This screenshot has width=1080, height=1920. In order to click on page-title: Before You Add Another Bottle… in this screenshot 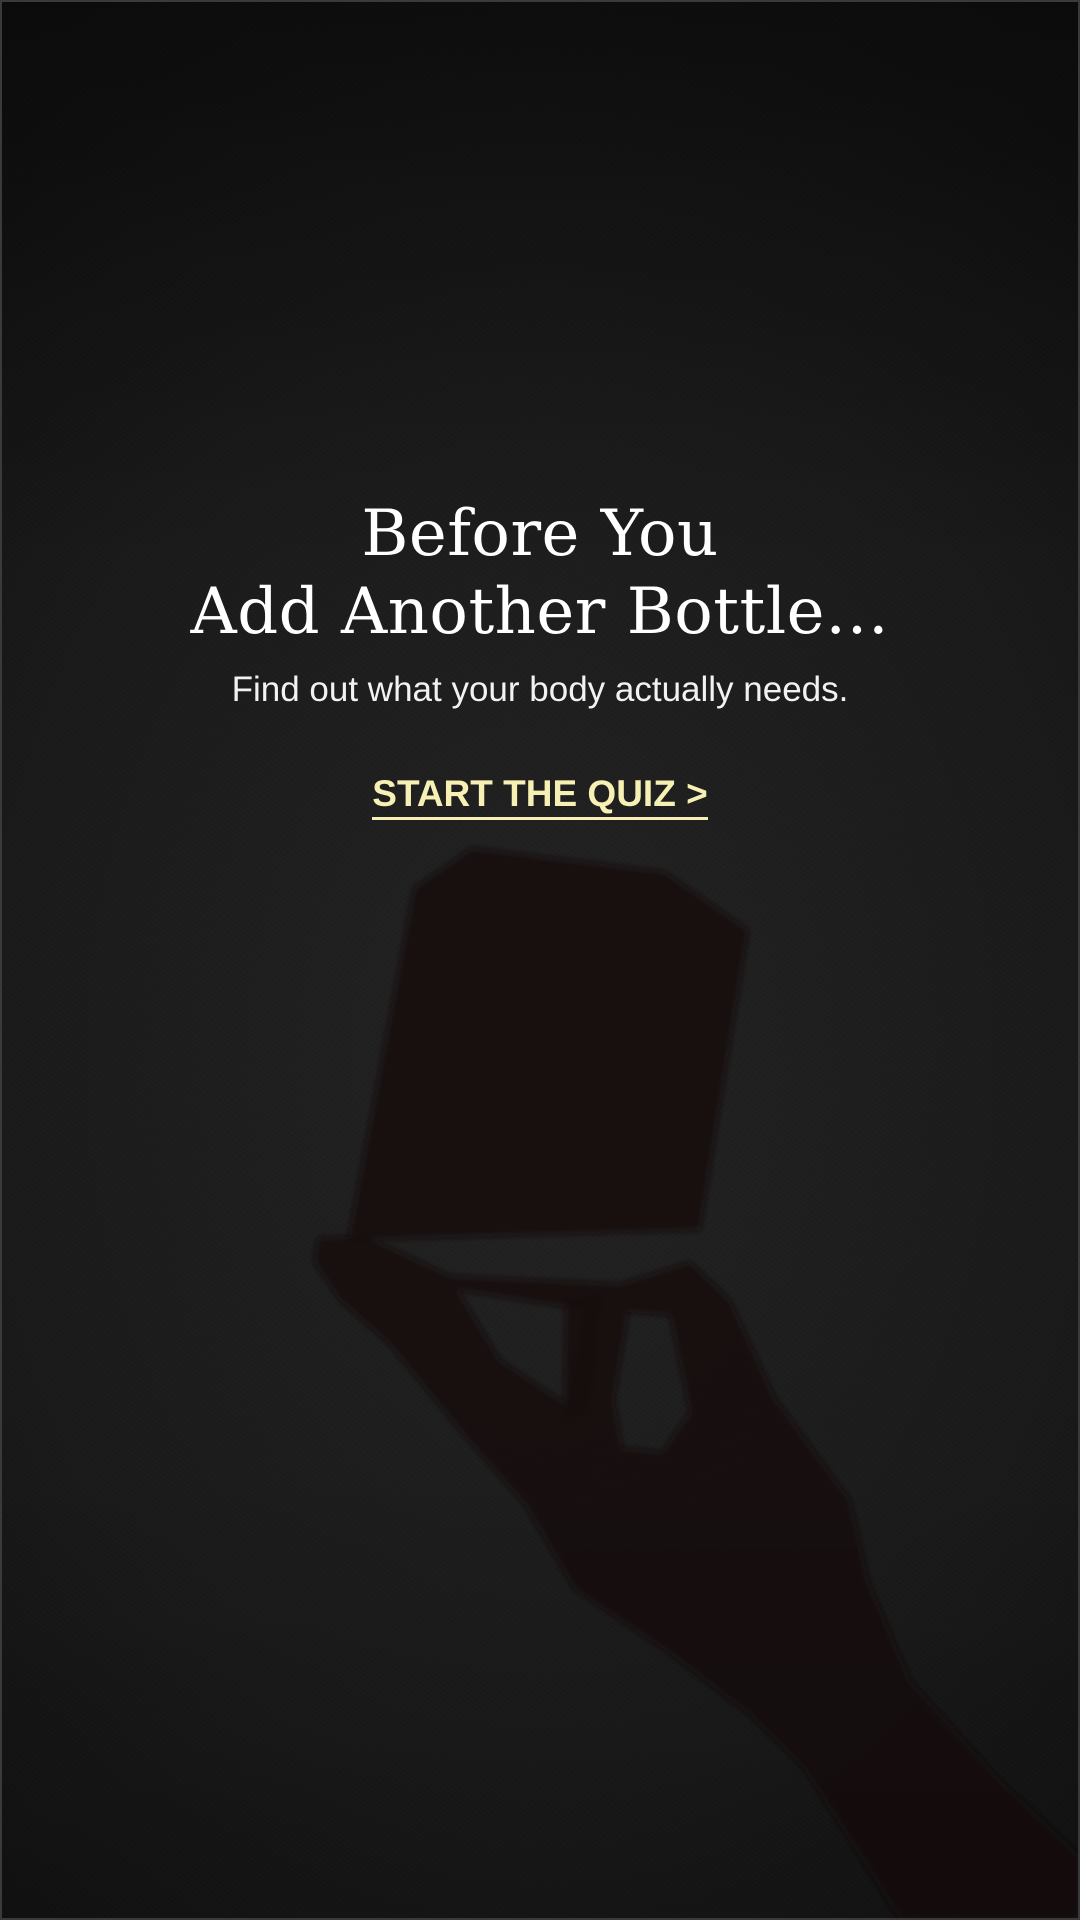, I will do `click(540, 573)`.